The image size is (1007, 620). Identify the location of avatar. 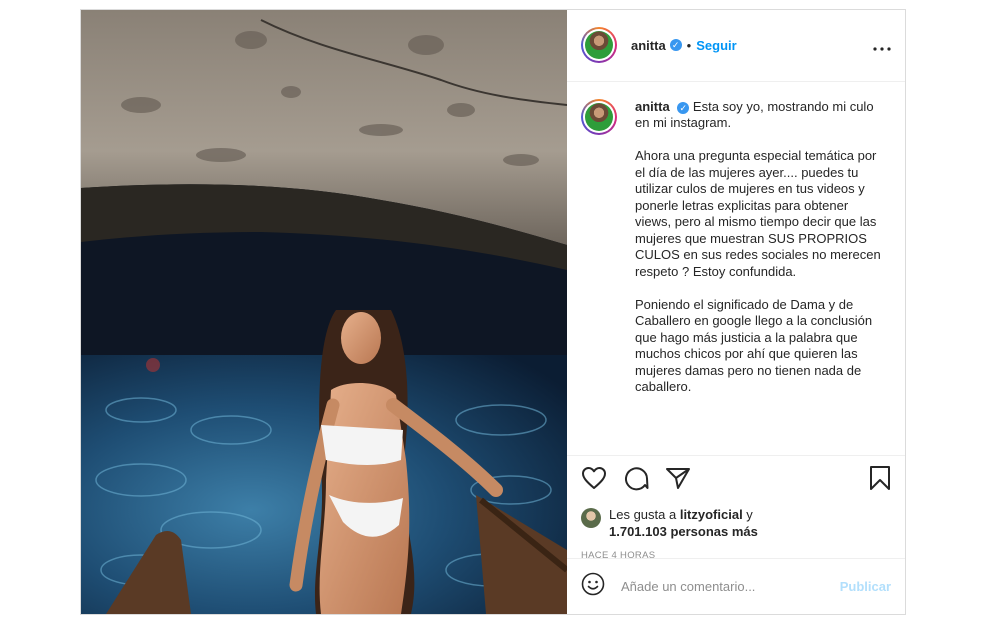
(599, 45).